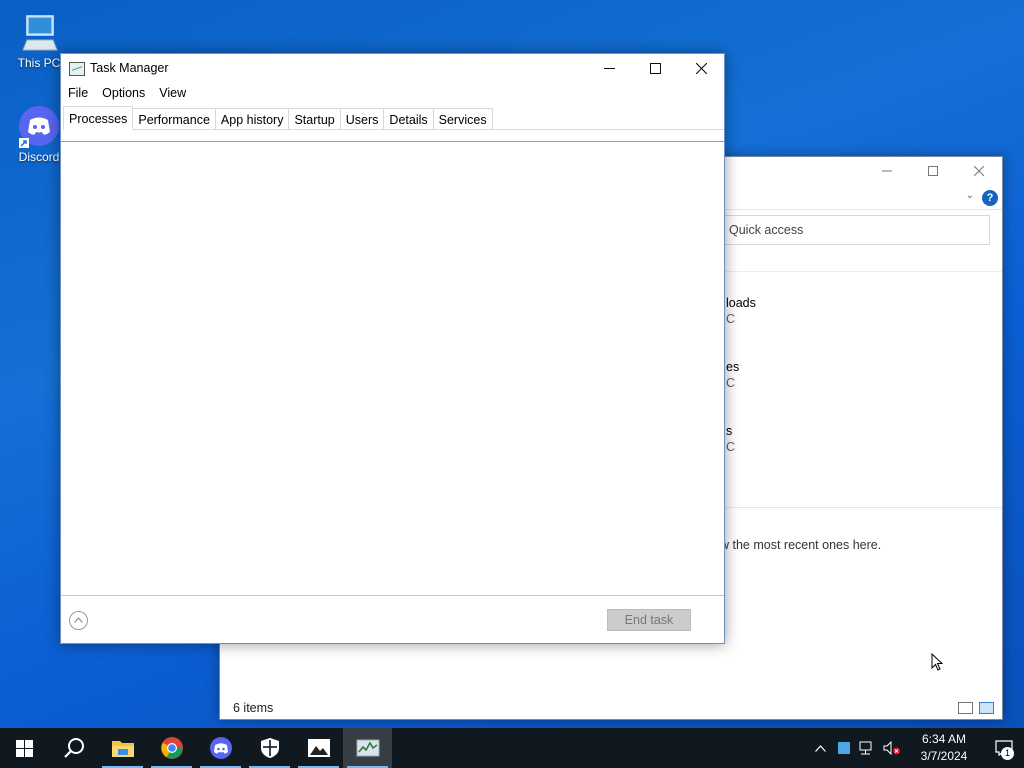 Image resolution: width=1024 pixels, height=768 pixels. Describe the element at coordinates (39, 32) in the screenshot. I see `computer-icon` at that location.